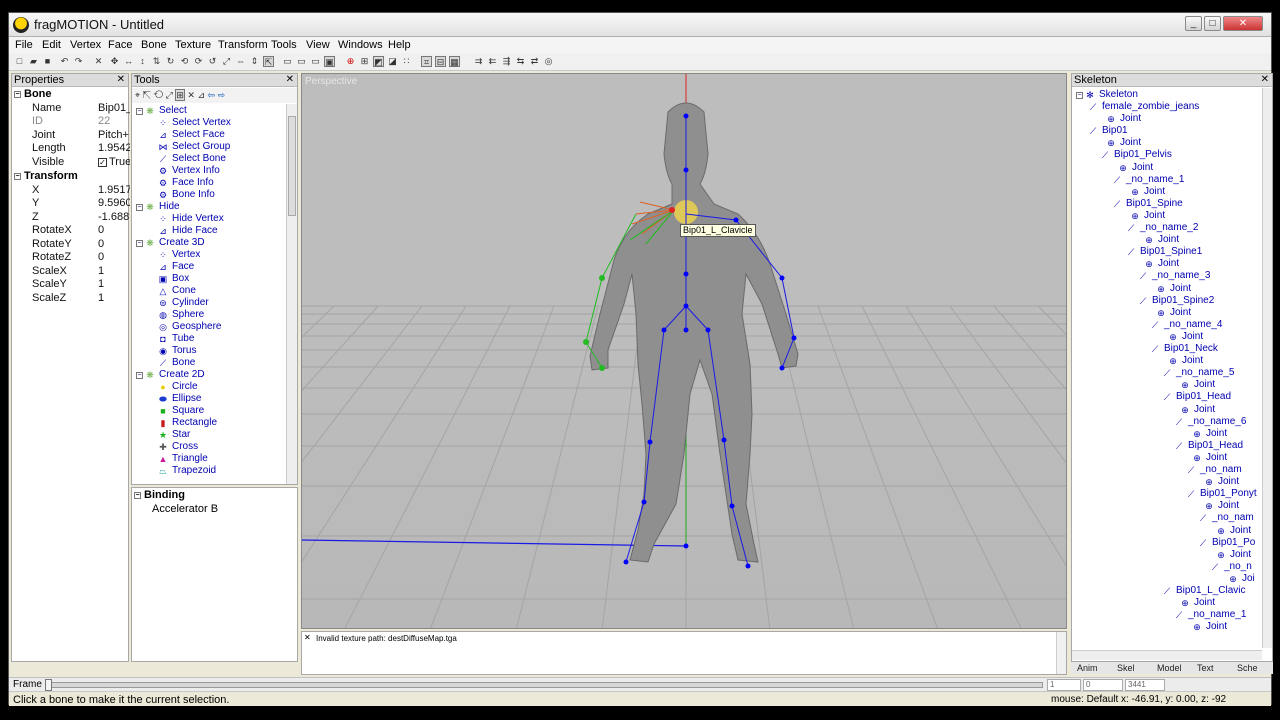  I want to click on anim-key4-icon: ⇆, so click(520, 61).